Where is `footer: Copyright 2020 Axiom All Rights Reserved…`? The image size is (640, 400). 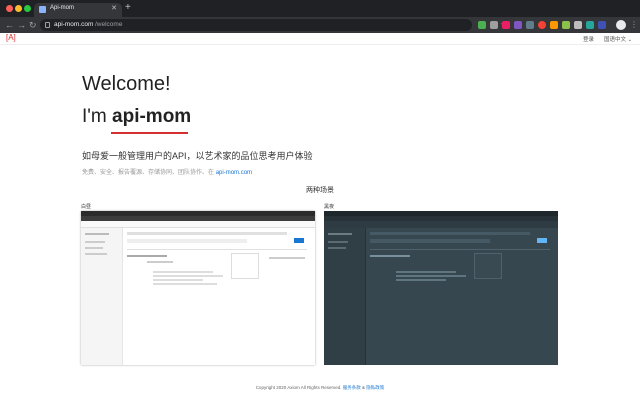
footer: Copyright 2020 Axiom All Rights Reserved… is located at coordinates (320, 388).